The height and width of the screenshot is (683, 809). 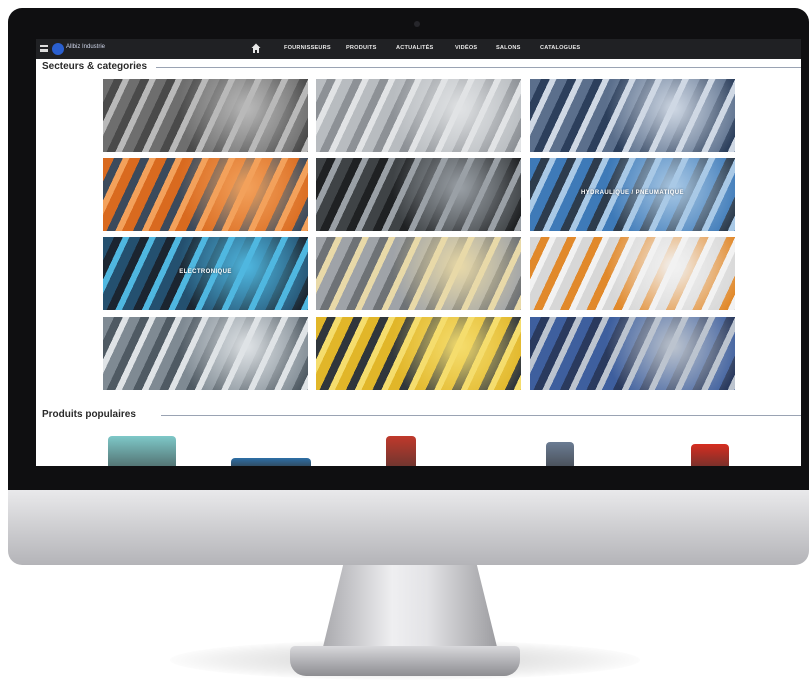 I want to click on monitor-chin, so click(x=408, y=527).